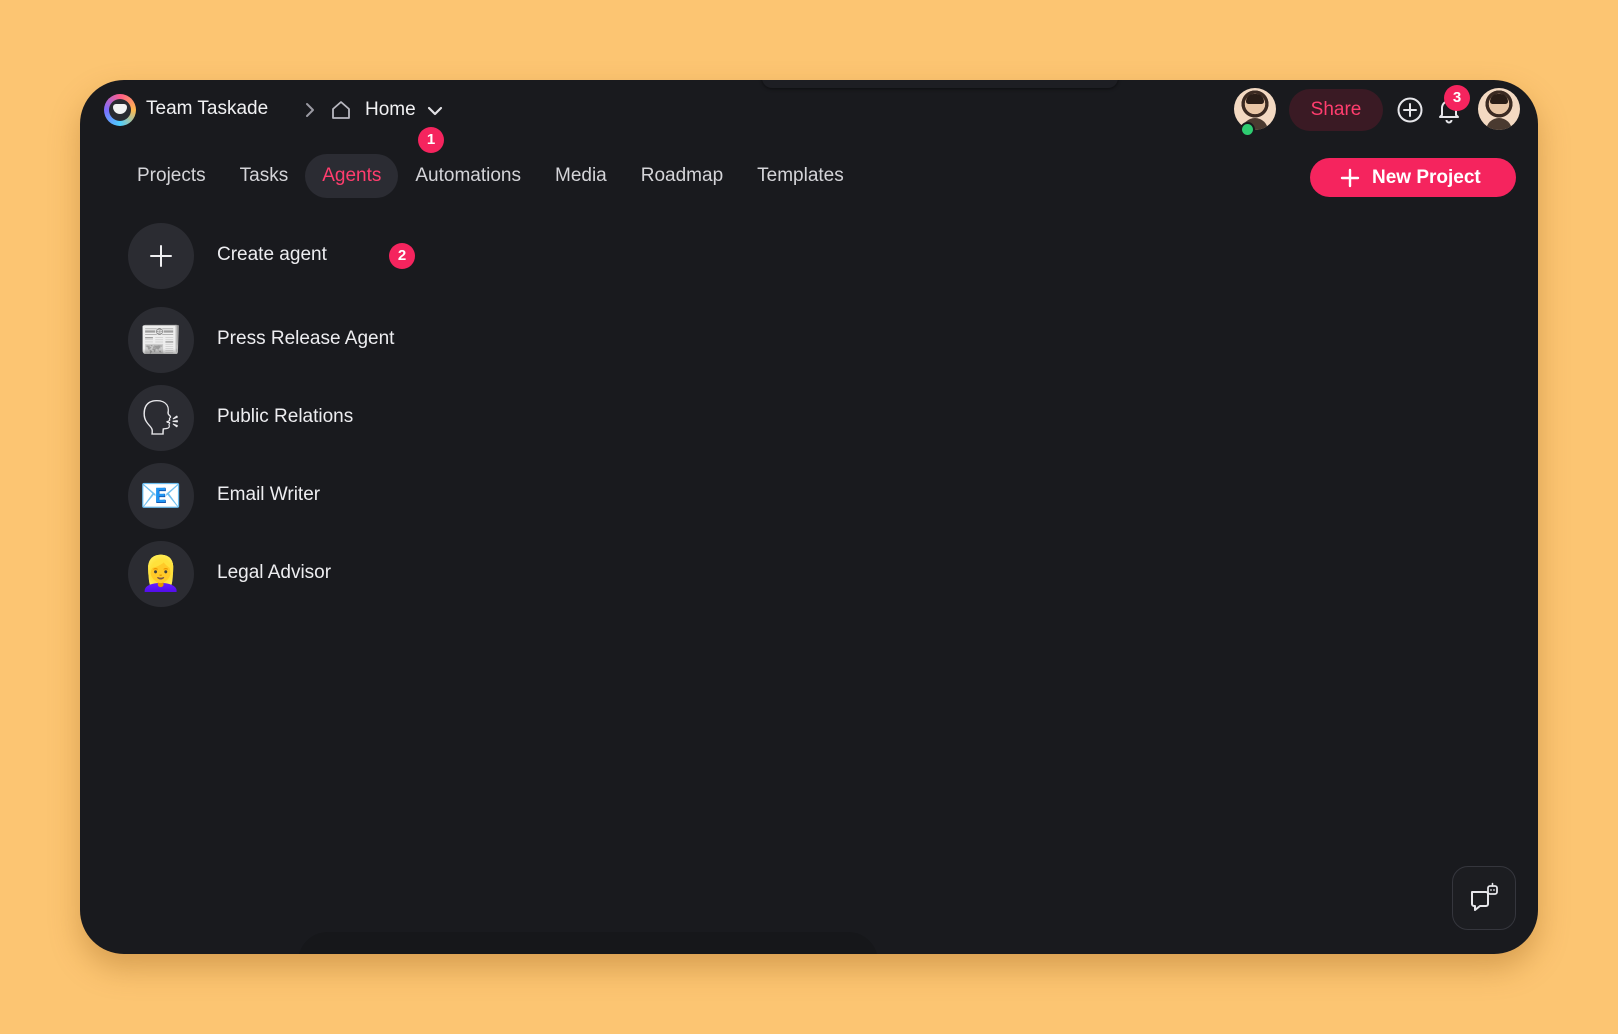 This screenshot has width=1618, height=1034. Describe the element at coordinates (390, 110) in the screenshot. I see `breadcrumb-home: Home` at that location.